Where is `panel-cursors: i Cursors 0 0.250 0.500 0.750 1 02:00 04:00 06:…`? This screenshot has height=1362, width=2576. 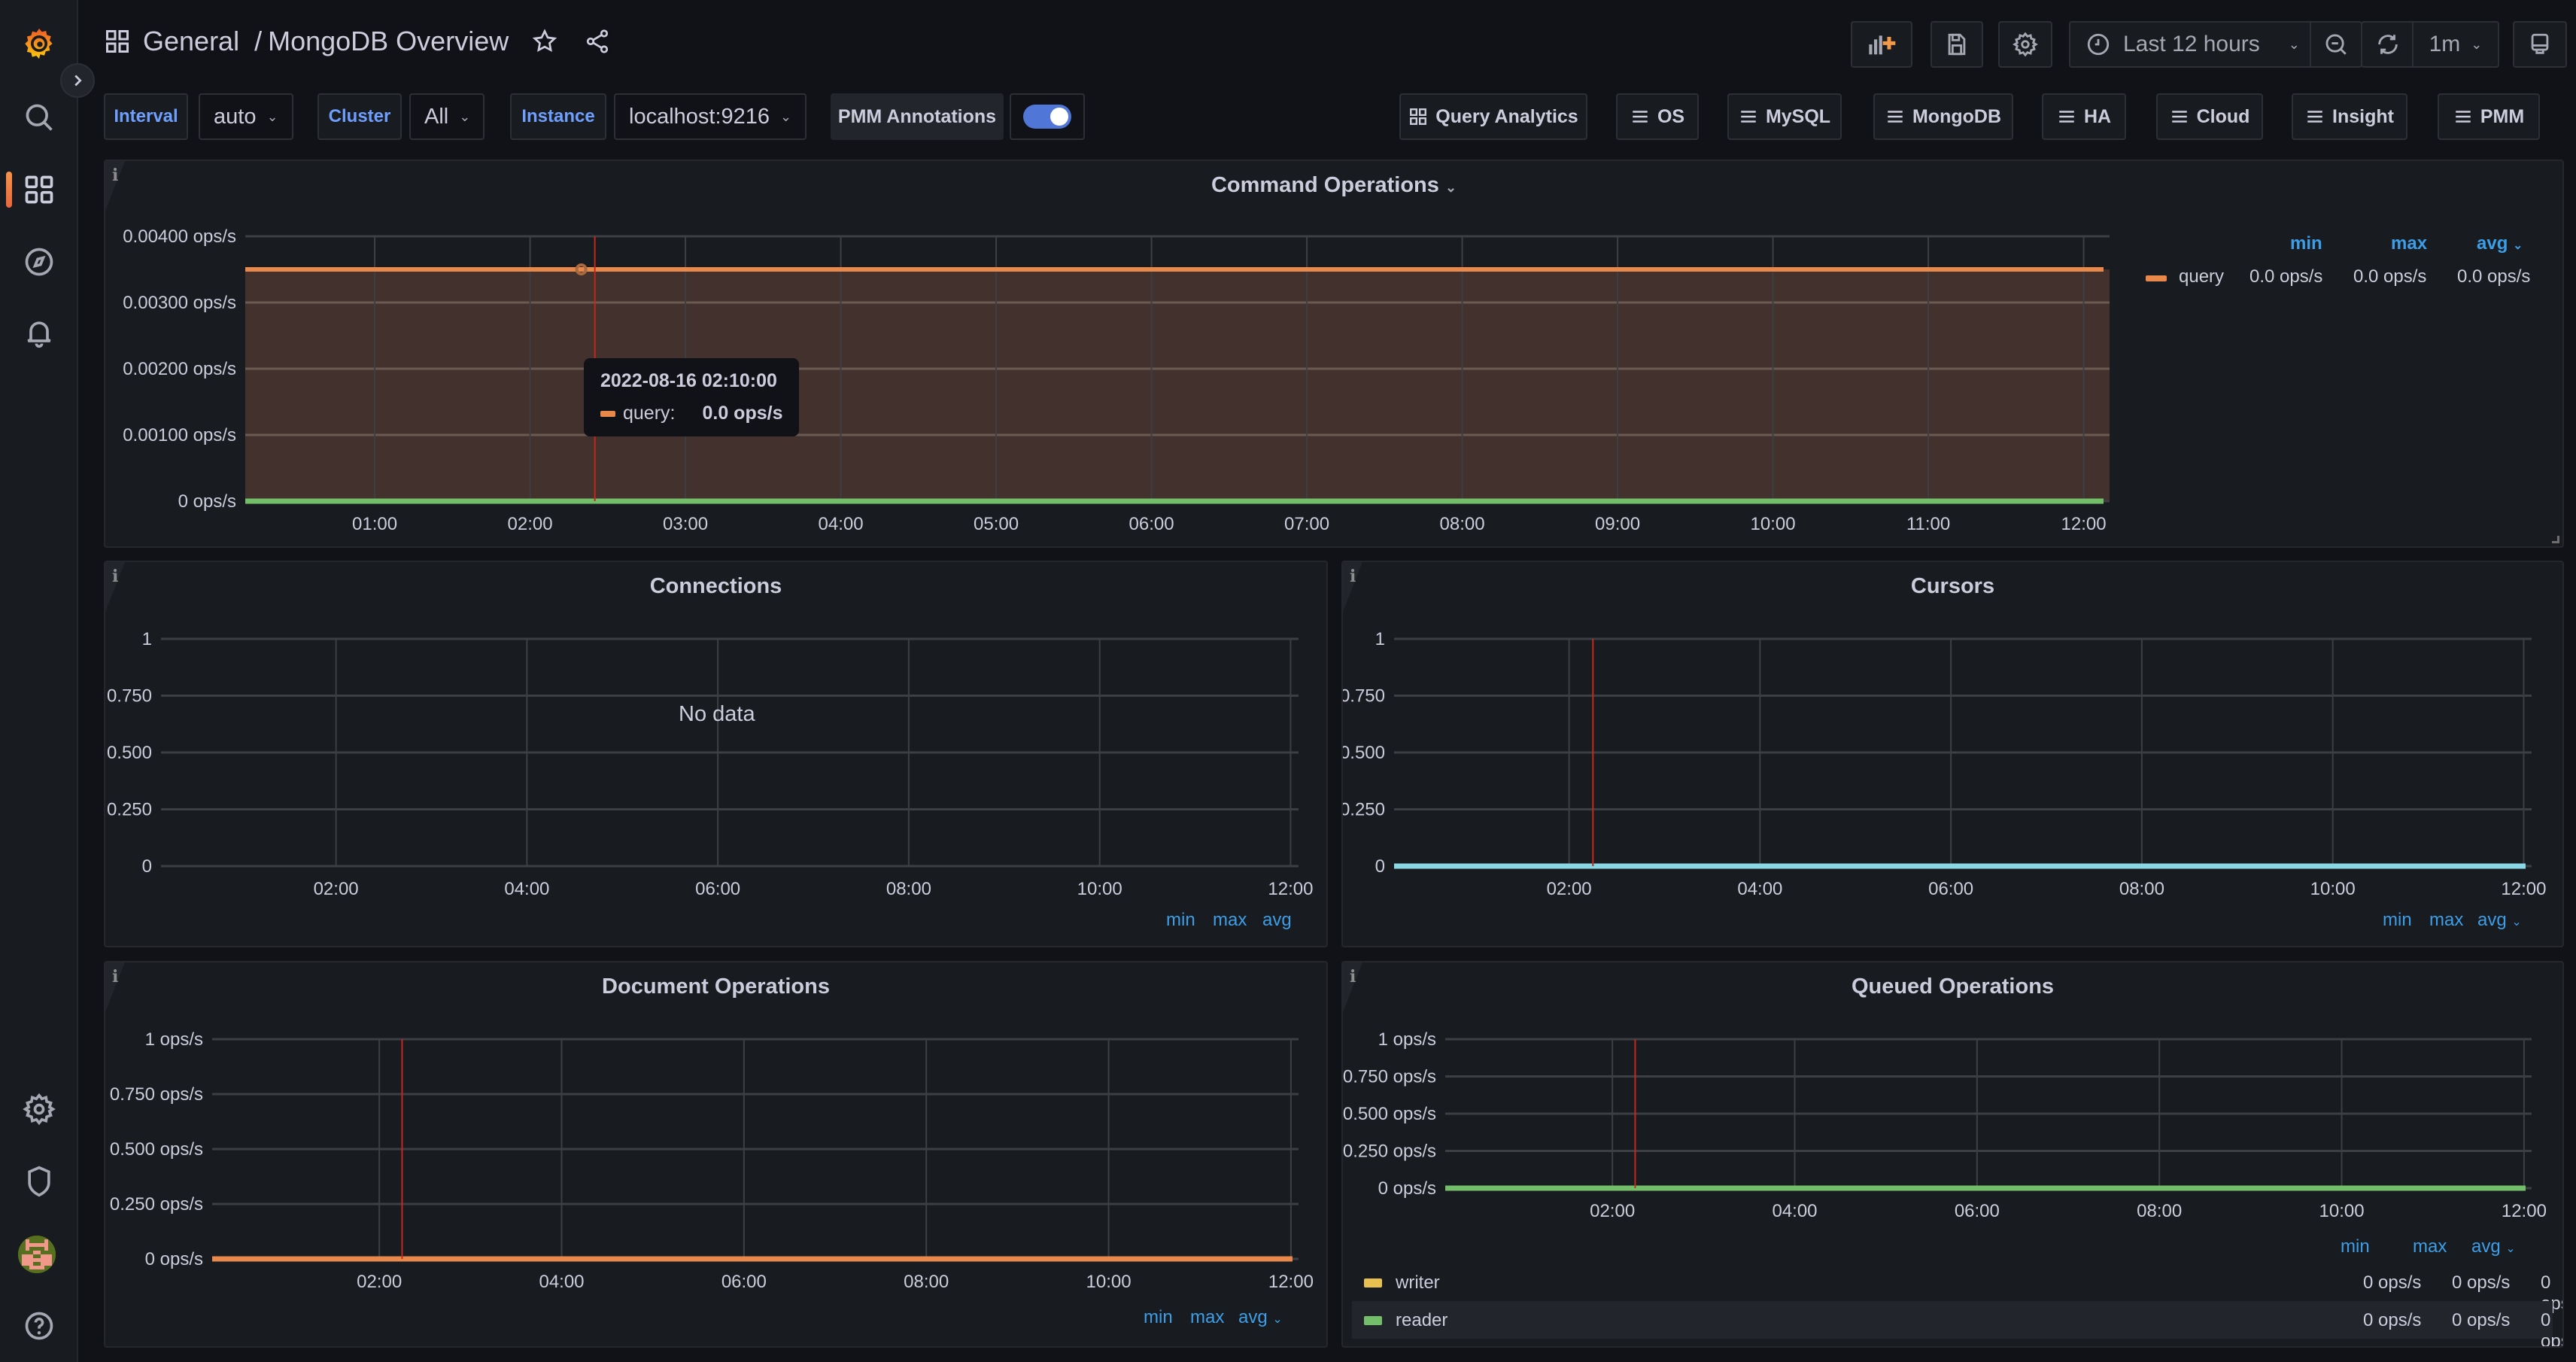 panel-cursors: i Cursors 0 0.250 0.500 0.750 1 02:00 04:00 06:… is located at coordinates (1953, 754).